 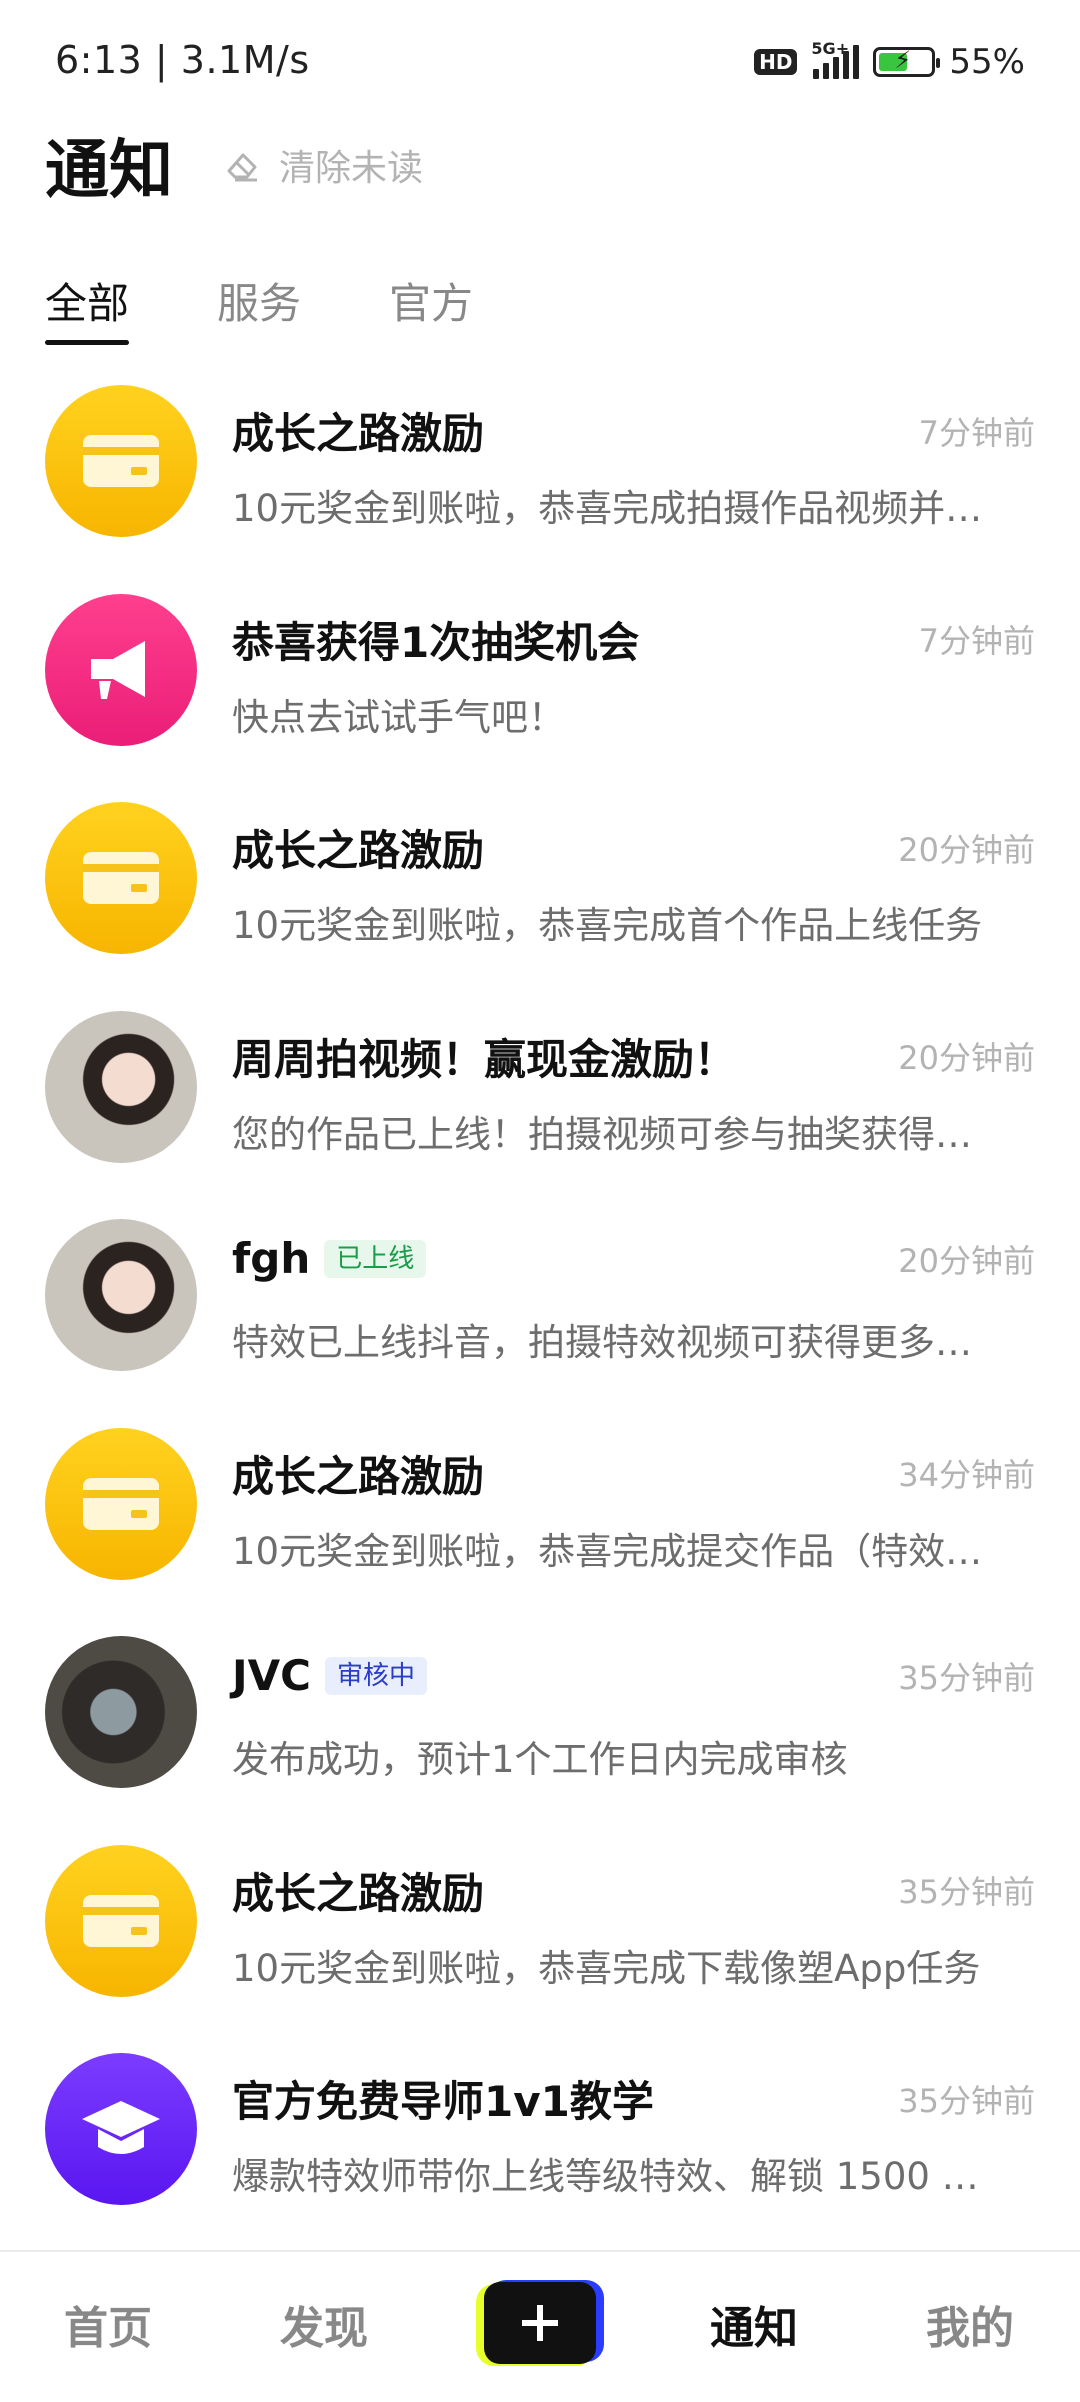 I want to click on notification-text: 10元奖金到账啦，恭喜完成下载像塑App任务, so click(x=606, y=1968).